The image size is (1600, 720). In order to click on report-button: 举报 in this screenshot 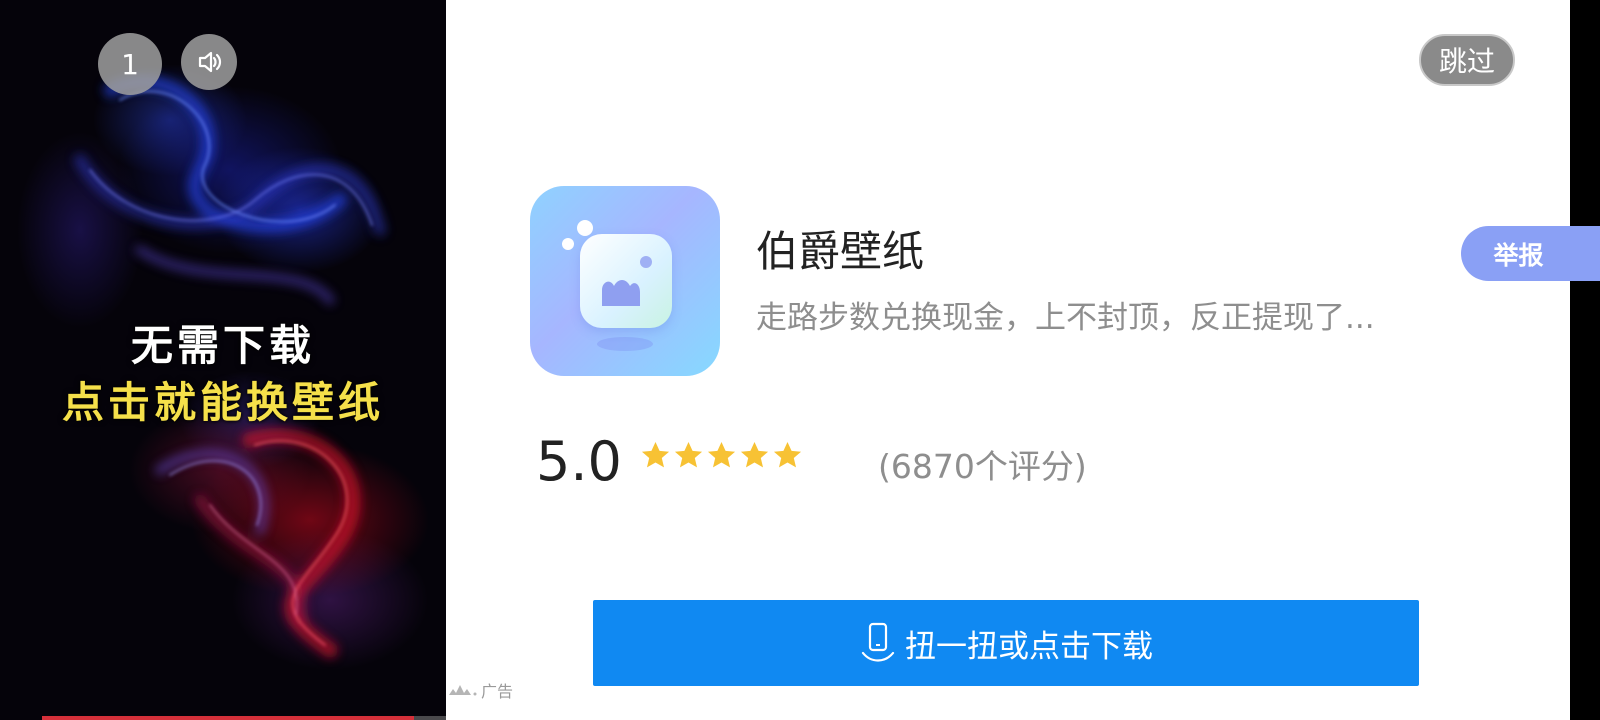, I will do `click(1530, 253)`.